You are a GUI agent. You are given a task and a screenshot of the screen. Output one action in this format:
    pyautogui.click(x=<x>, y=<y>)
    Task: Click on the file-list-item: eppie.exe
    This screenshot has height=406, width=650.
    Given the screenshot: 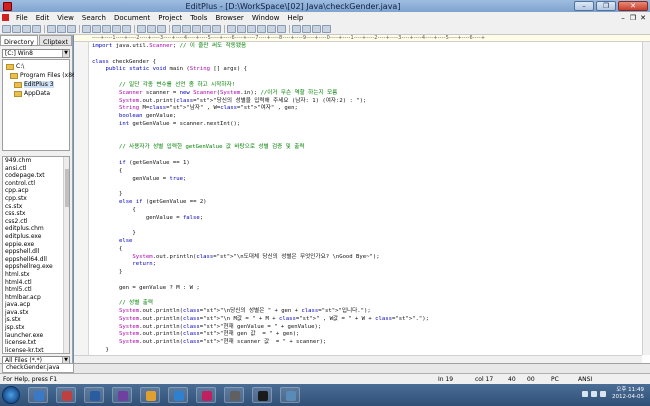 What is the action you would take?
    pyautogui.click(x=36, y=245)
    